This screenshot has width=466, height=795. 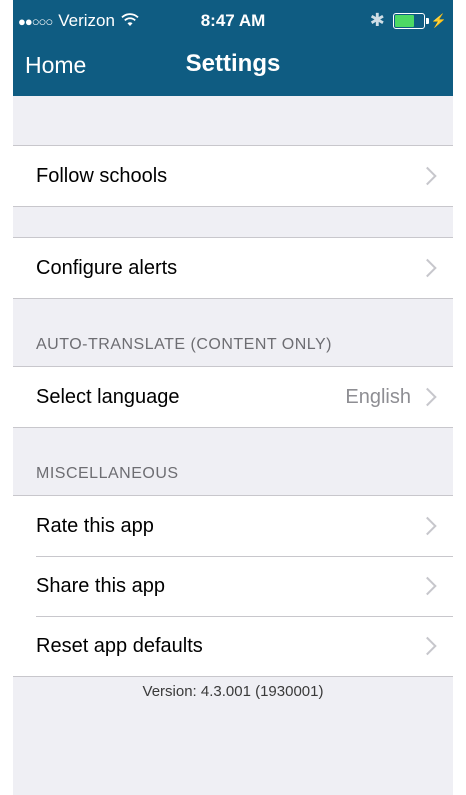 I want to click on battery-icon, so click(x=410, y=20).